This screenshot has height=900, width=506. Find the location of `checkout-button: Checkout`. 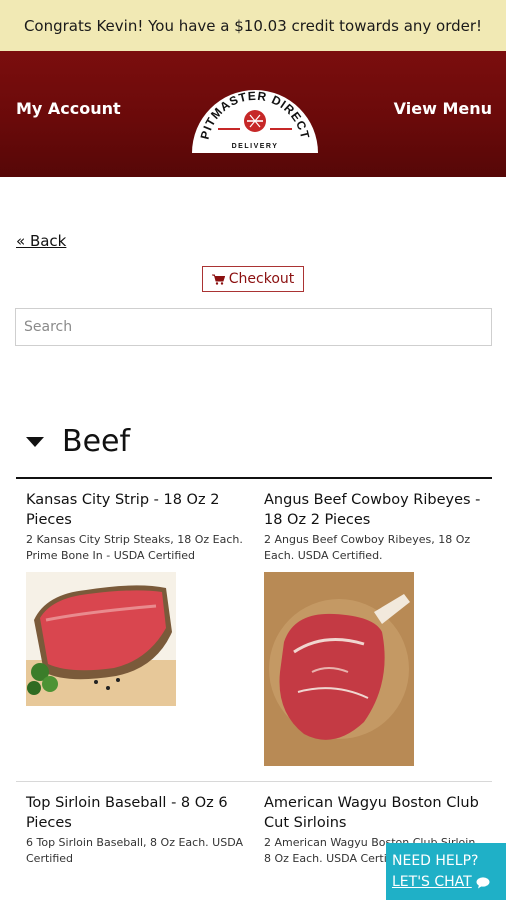

checkout-button: Checkout is located at coordinates (253, 279).